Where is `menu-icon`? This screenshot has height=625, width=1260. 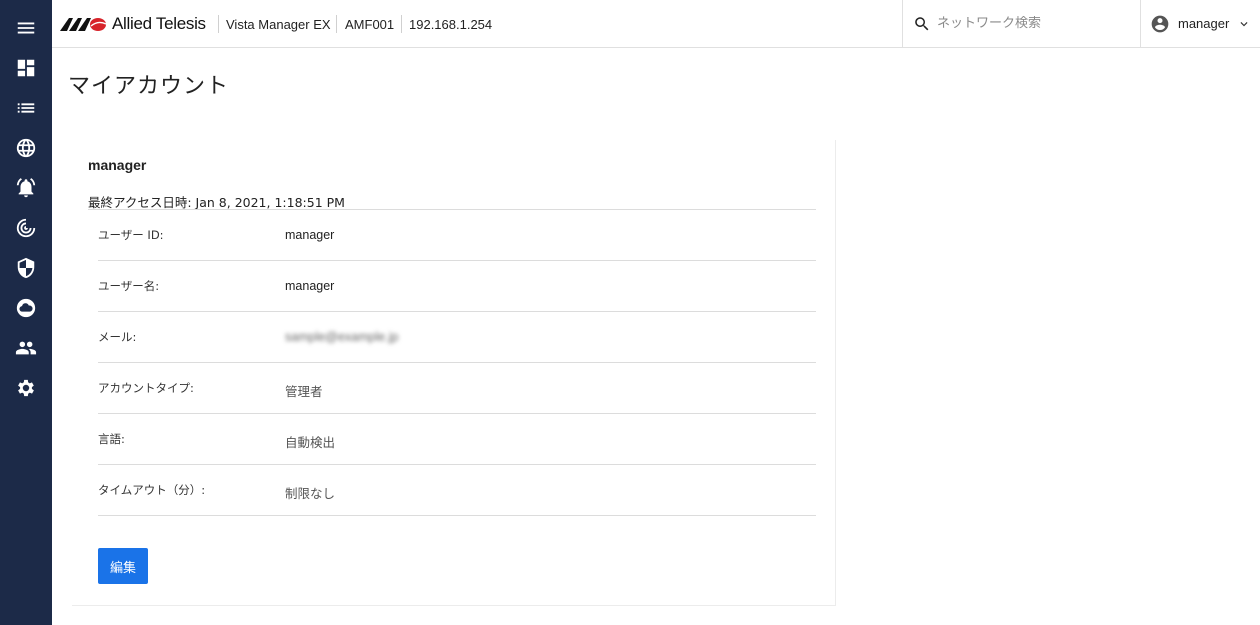 menu-icon is located at coordinates (26, 28).